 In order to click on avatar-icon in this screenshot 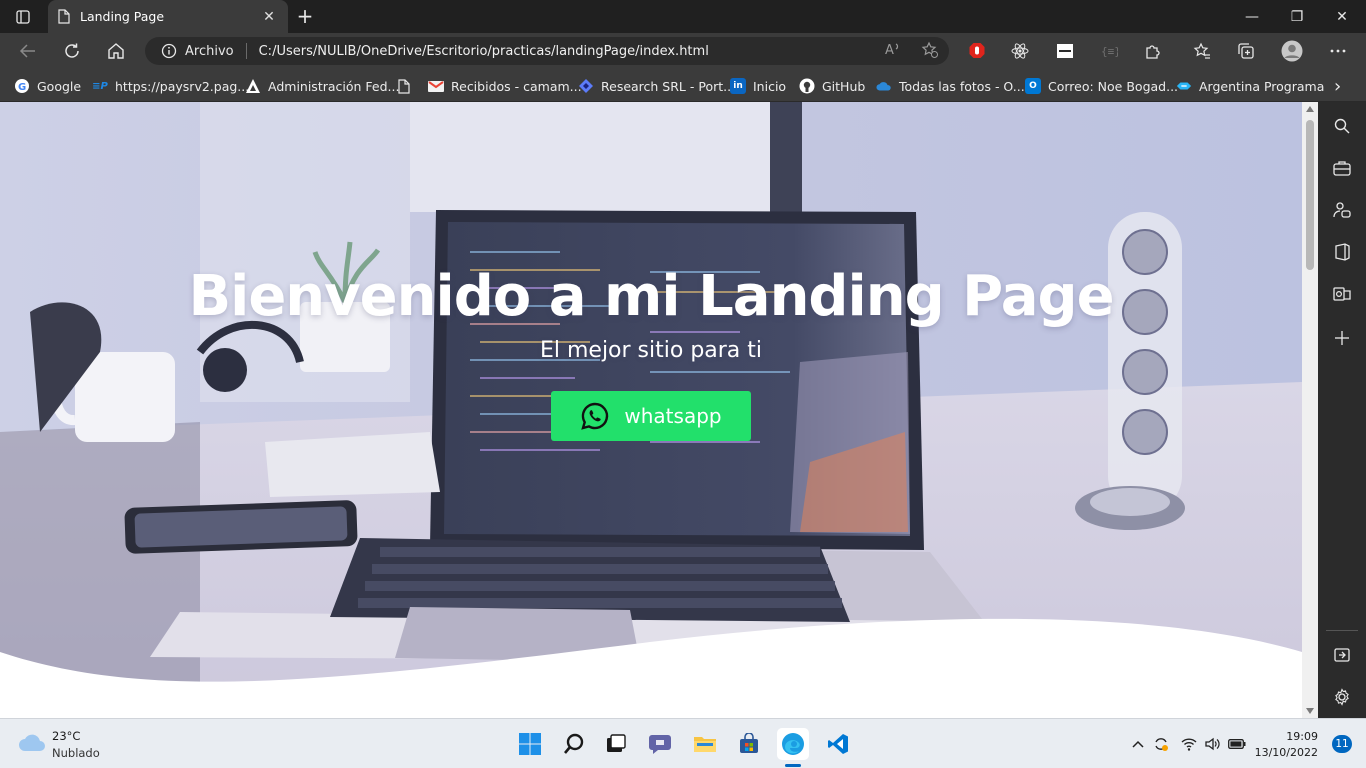, I will do `click(1292, 51)`.